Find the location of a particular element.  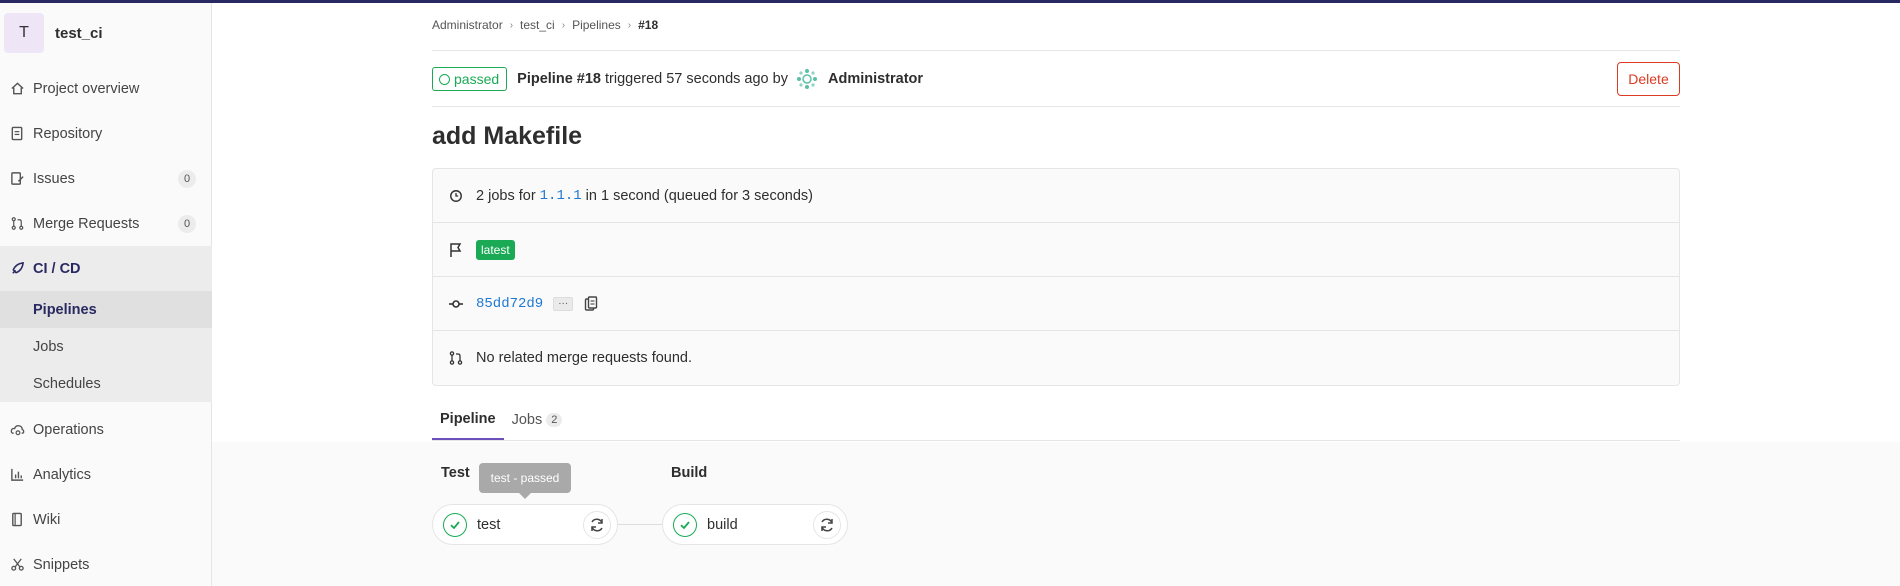

sidebar-item-ci-cd: CI / CD is located at coordinates (106, 268).